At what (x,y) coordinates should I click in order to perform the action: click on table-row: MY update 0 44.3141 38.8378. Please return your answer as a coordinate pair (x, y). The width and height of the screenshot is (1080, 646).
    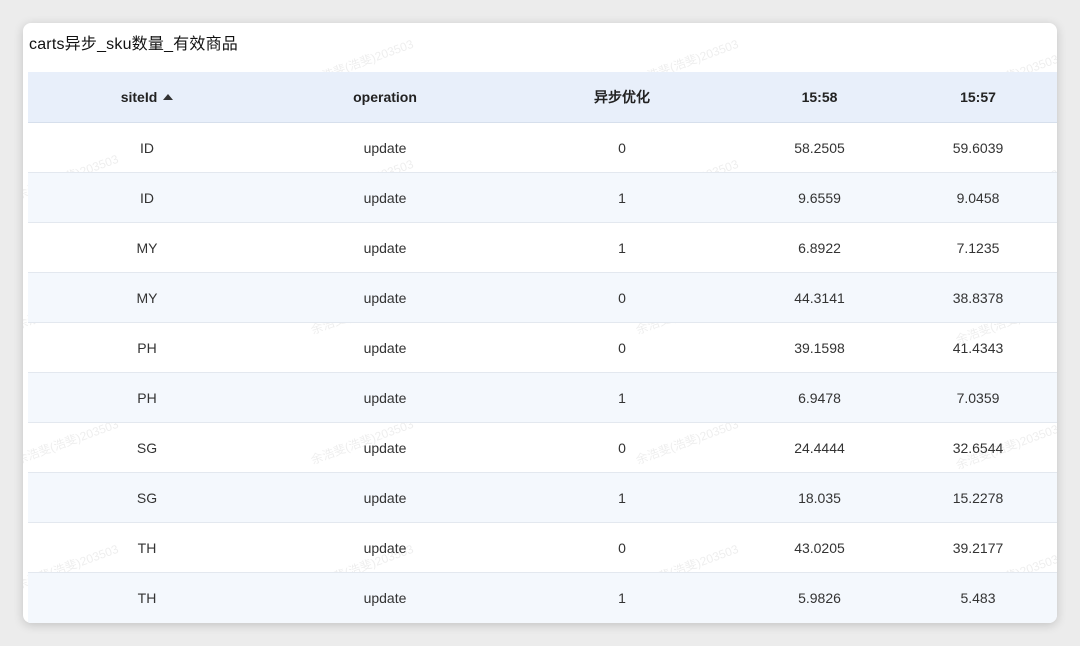
    Looking at the image, I should click on (542, 298).